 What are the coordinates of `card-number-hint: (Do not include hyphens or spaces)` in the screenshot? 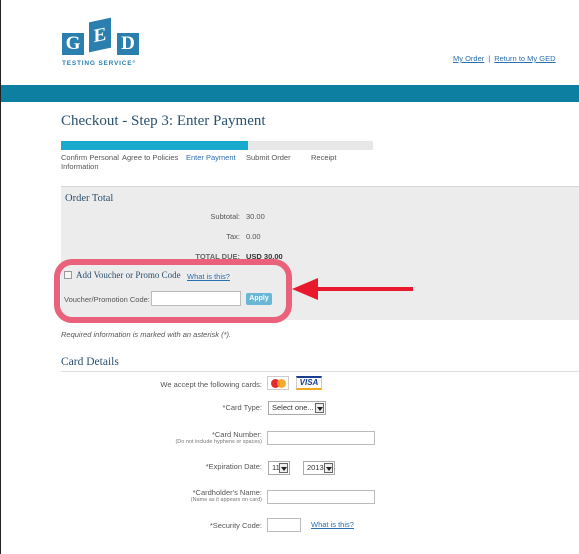 It's located at (218, 442).